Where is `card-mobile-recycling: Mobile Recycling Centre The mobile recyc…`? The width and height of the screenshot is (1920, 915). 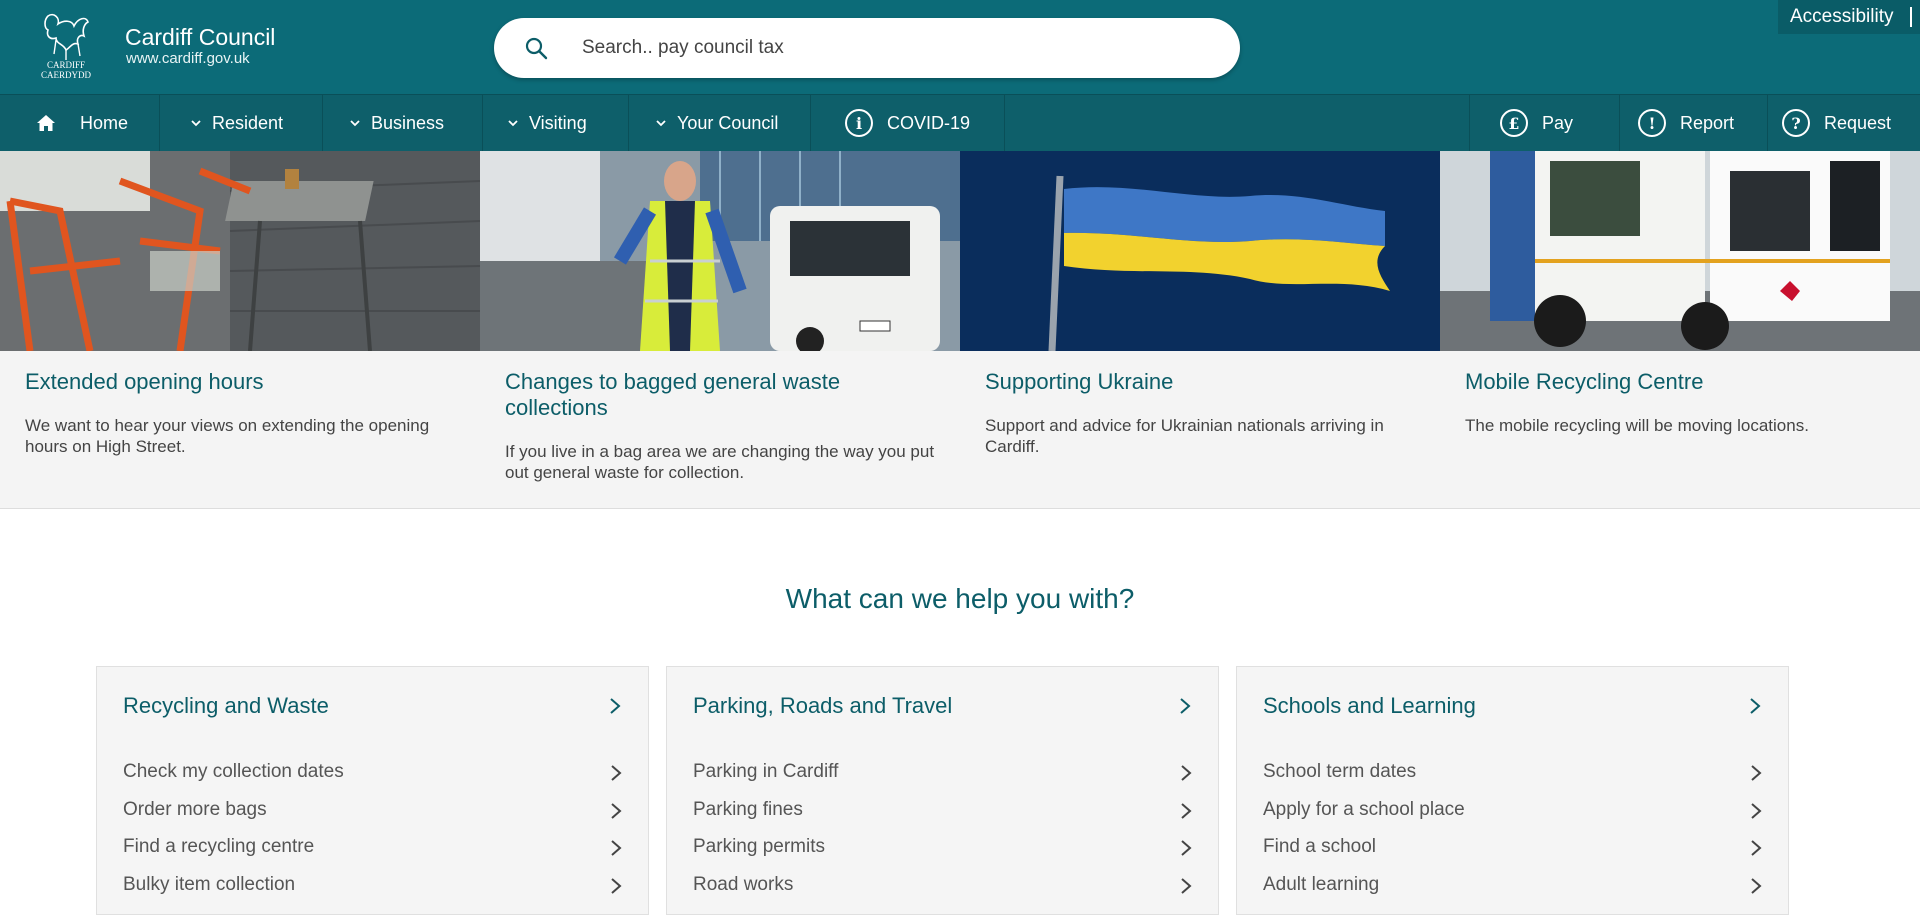 card-mobile-recycling: Mobile Recycling Centre The mobile recyc… is located at coordinates (1680, 330).